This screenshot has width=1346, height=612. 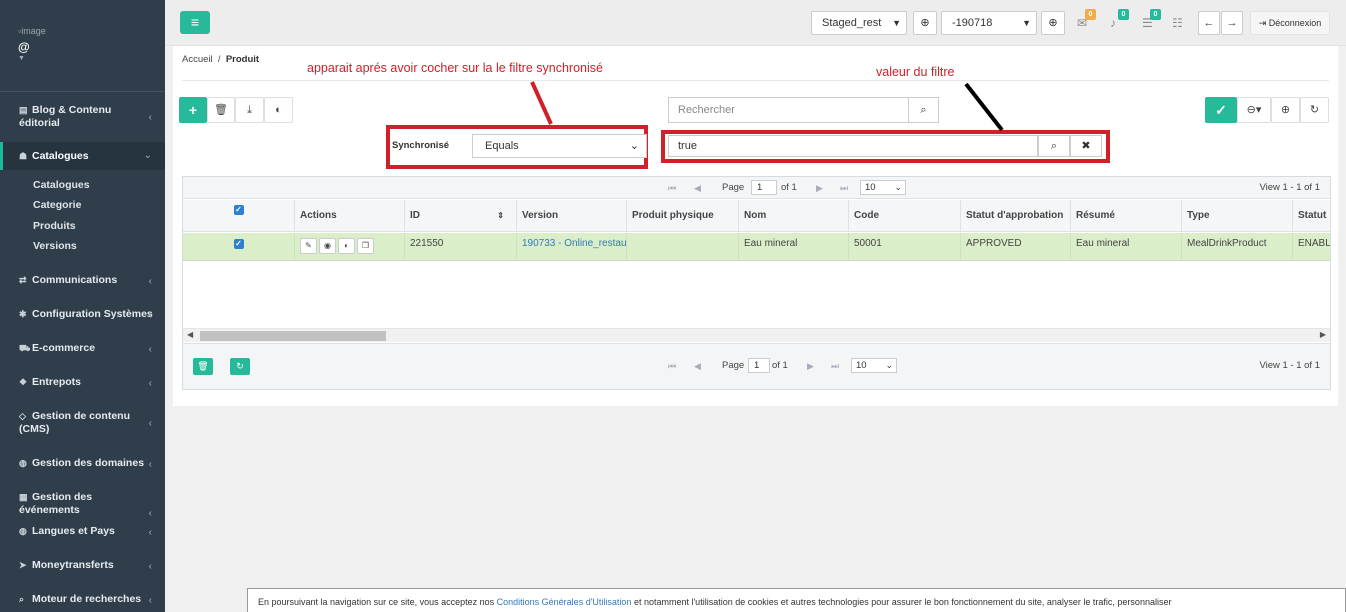 I want to click on annotation-arrows, so click(x=767, y=106).